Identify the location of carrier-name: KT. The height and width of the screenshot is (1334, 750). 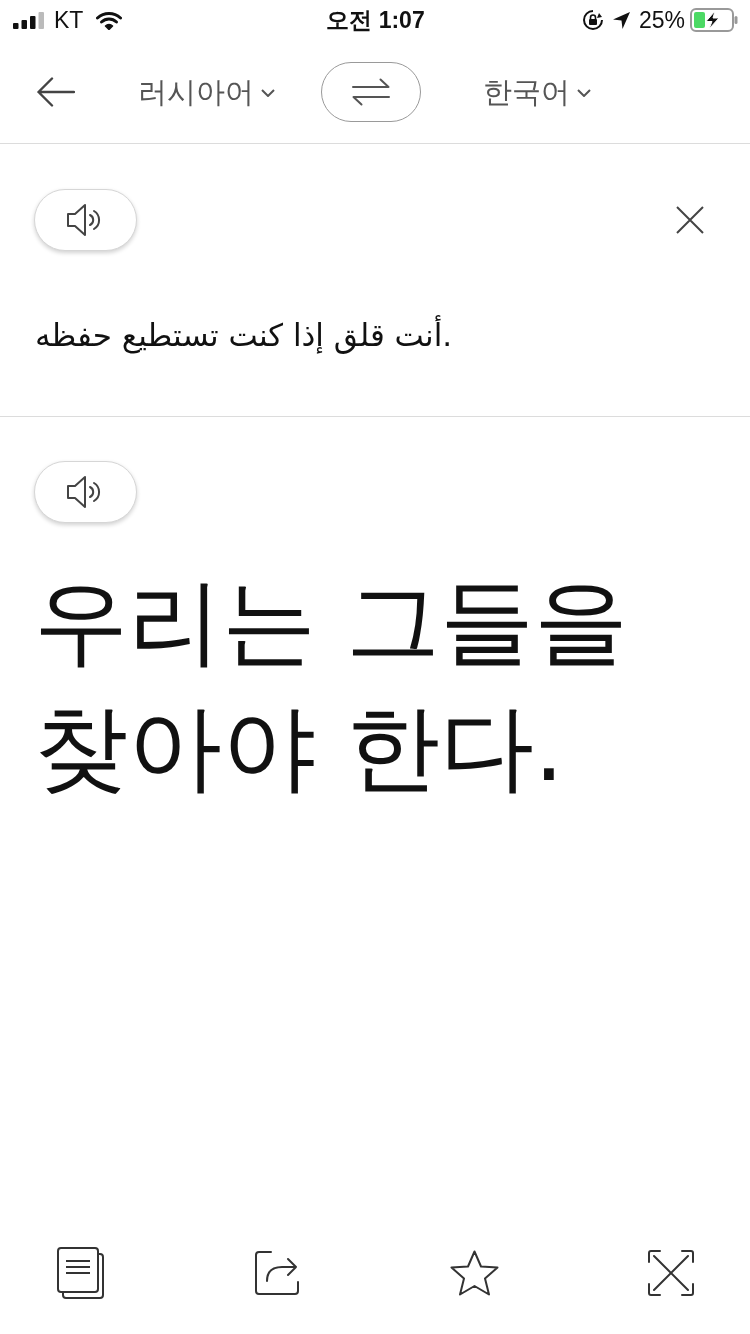
(69, 20).